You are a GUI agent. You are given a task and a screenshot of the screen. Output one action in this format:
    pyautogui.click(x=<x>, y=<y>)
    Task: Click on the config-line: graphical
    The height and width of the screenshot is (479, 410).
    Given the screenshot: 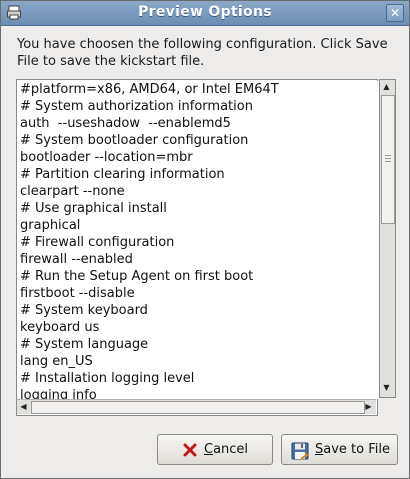 What is the action you would take?
    pyautogui.click(x=50, y=225)
    